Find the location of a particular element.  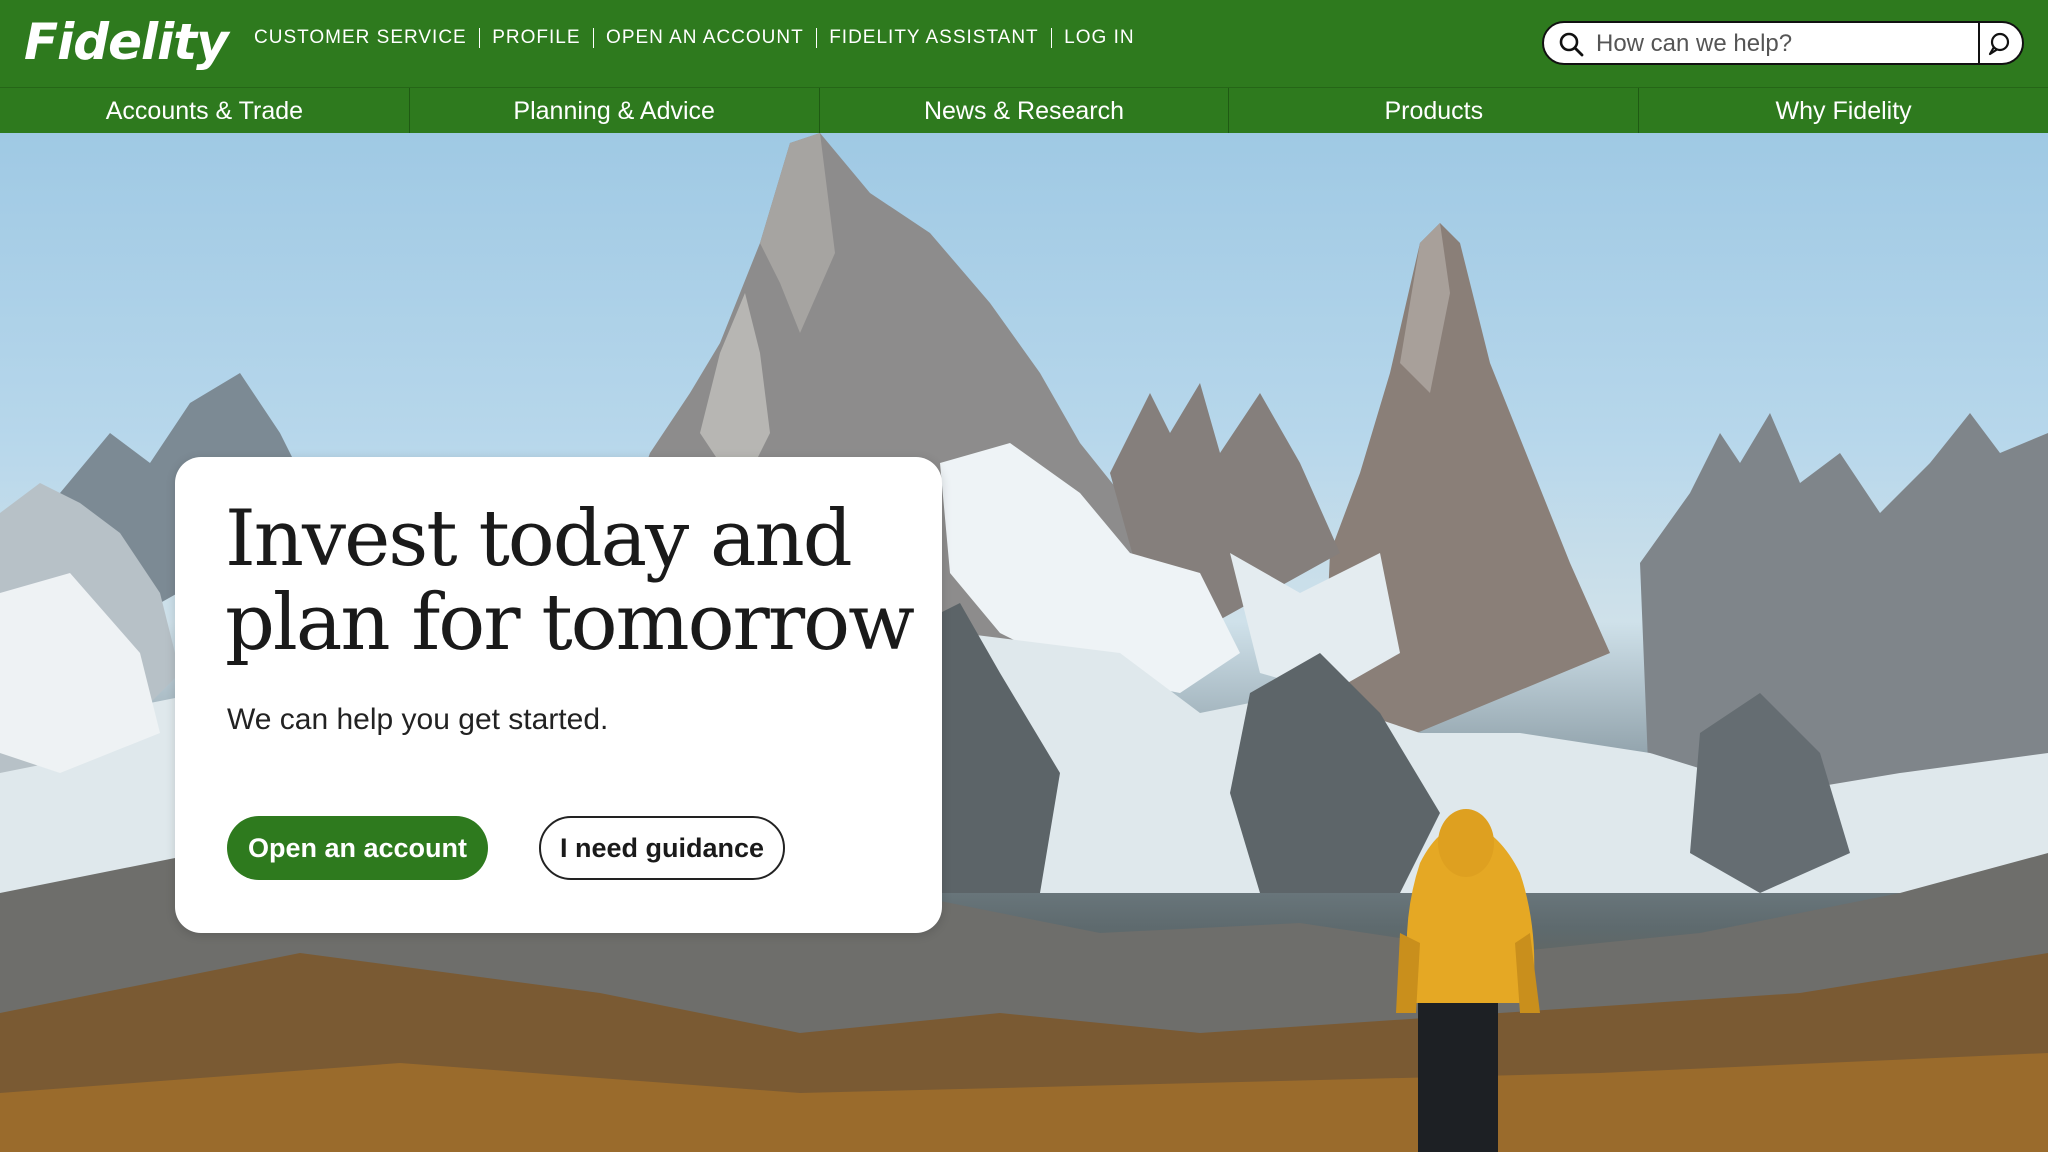

search-input is located at coordinates (1806, 44).